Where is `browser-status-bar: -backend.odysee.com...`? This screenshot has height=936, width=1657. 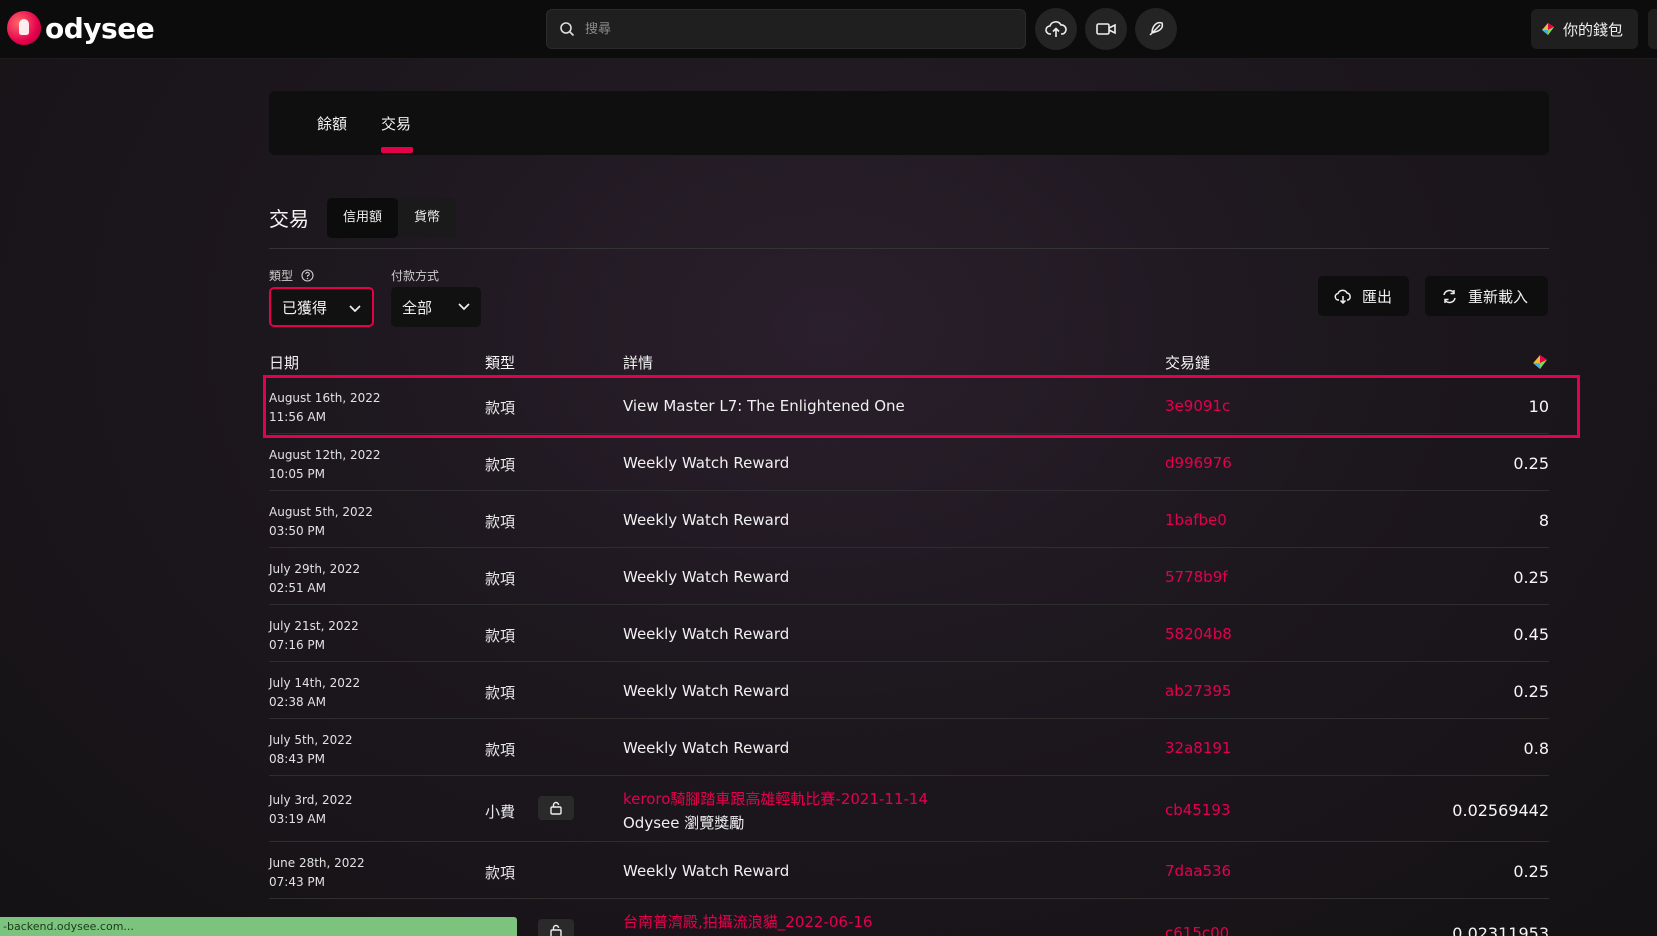 browser-status-bar: -backend.odysee.com... is located at coordinates (258, 926).